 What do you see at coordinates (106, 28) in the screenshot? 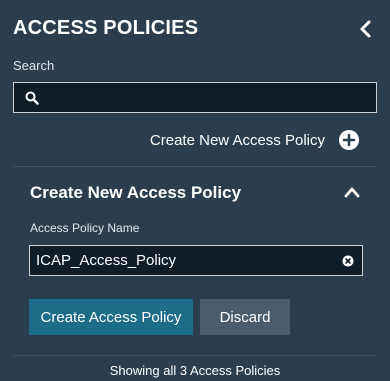
I see `page-title: ACCESS POLICIES` at bounding box center [106, 28].